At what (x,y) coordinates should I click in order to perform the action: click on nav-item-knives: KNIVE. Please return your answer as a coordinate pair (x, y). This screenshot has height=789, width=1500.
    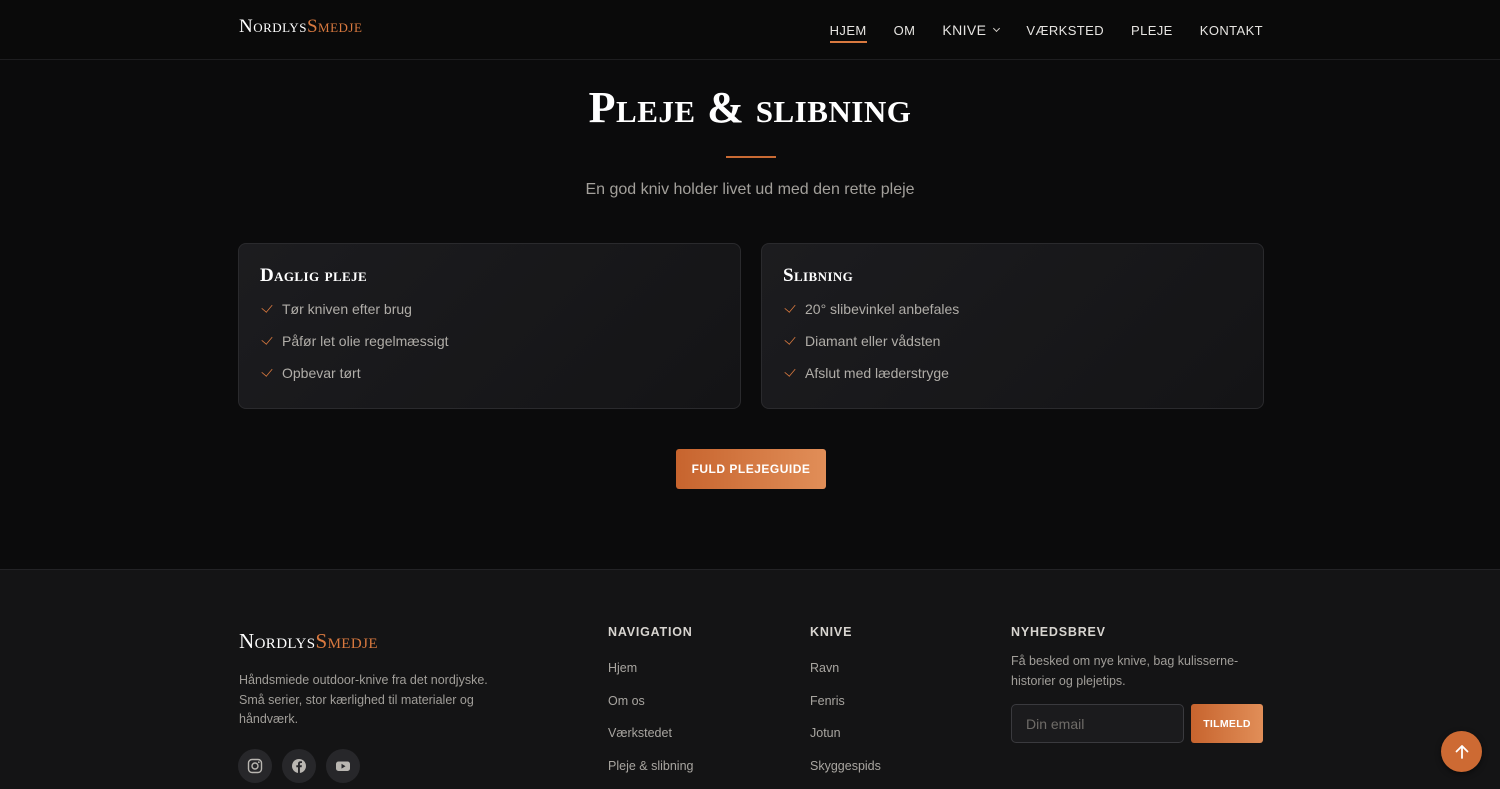
    Looking at the image, I should click on (971, 30).